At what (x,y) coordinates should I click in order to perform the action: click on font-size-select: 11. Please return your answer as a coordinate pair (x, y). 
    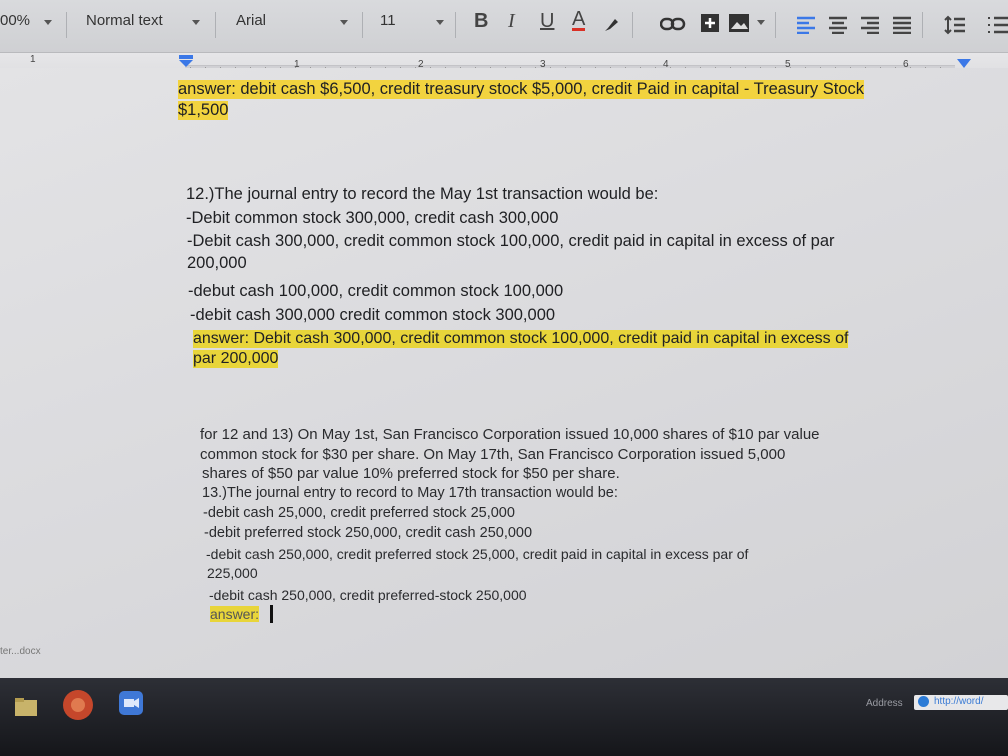
    Looking at the image, I should click on (388, 20).